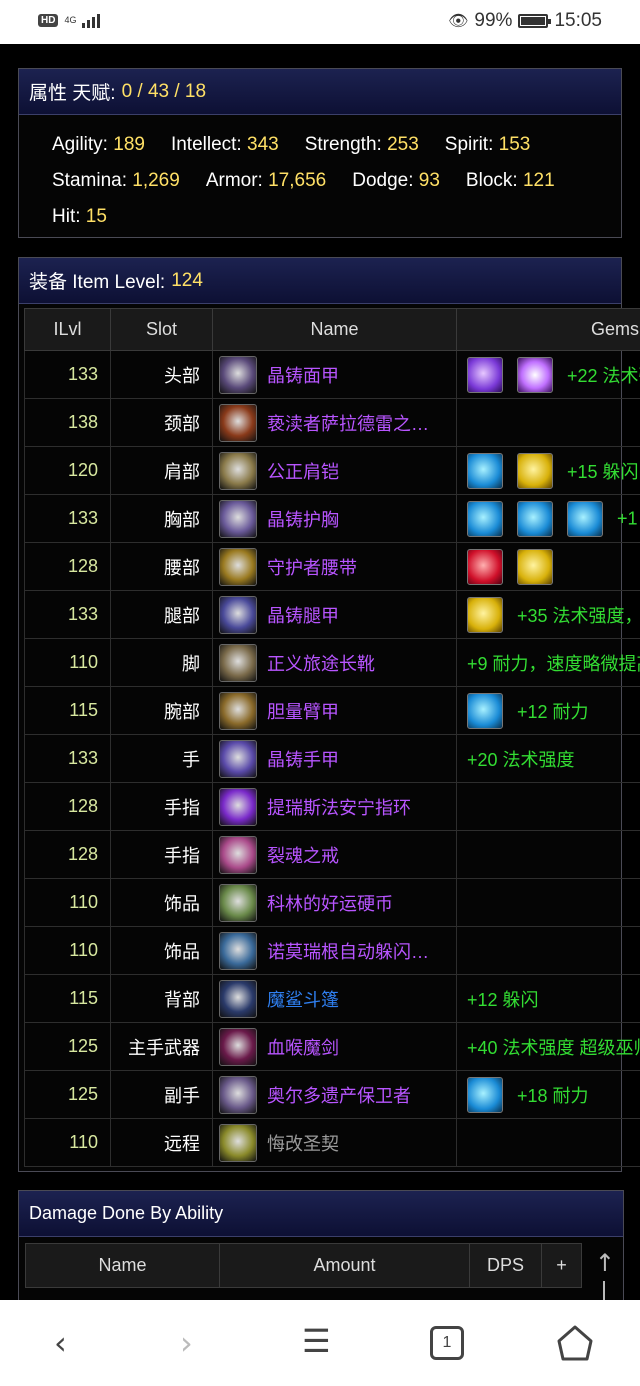 The height and width of the screenshot is (1386, 640). I want to click on item-name-cell: 守护者腰带, so click(334, 566).